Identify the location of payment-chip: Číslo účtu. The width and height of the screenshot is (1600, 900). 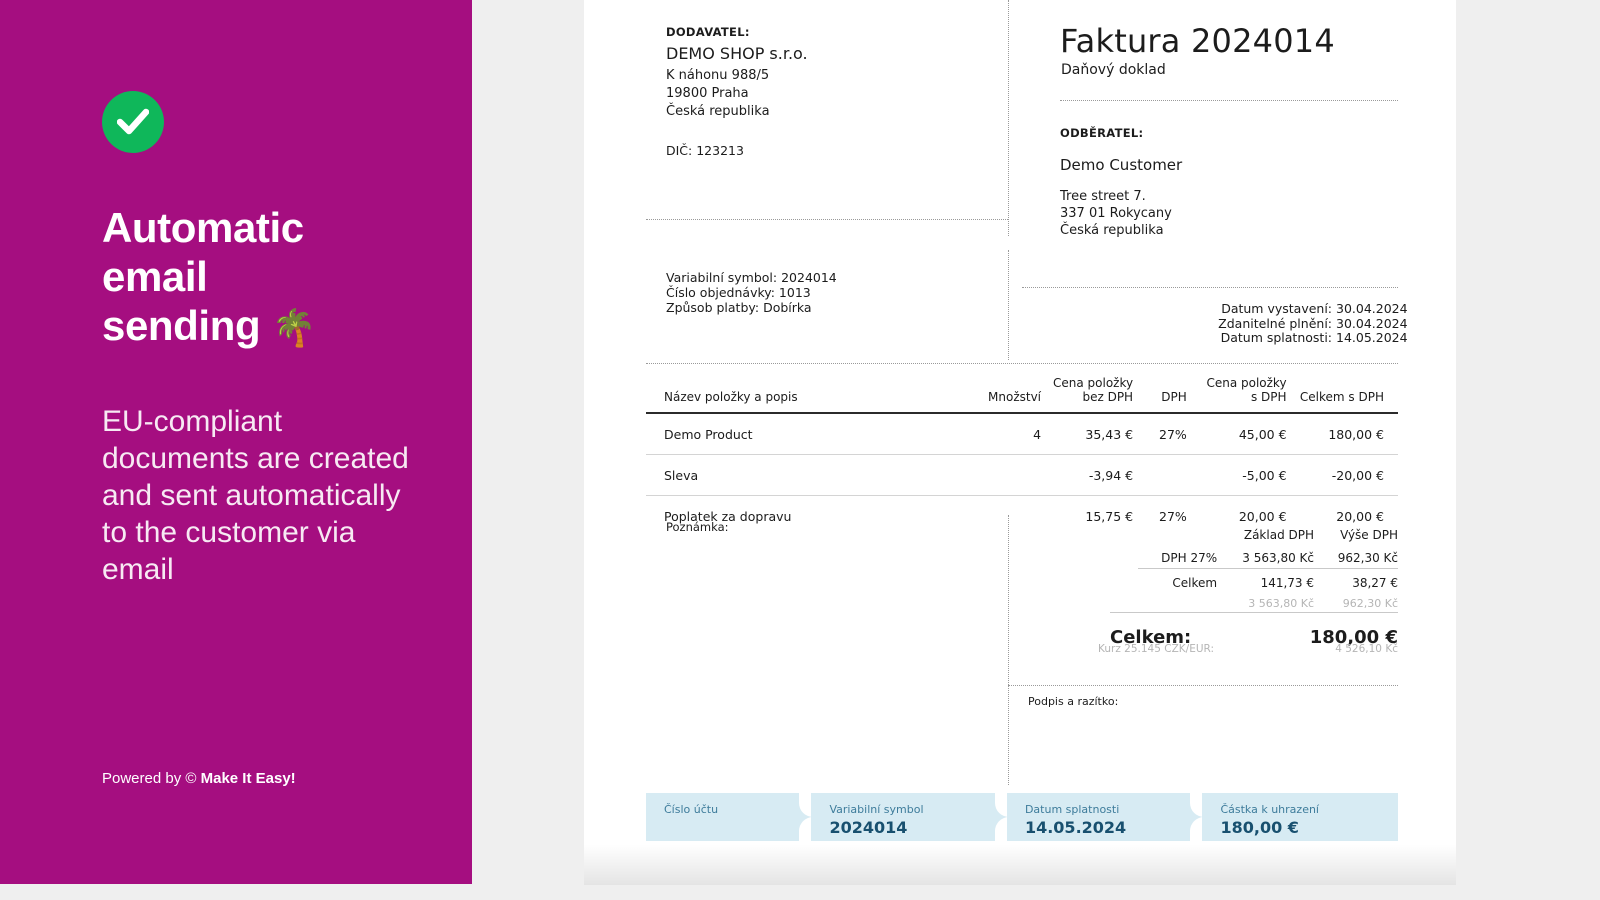
(730, 817).